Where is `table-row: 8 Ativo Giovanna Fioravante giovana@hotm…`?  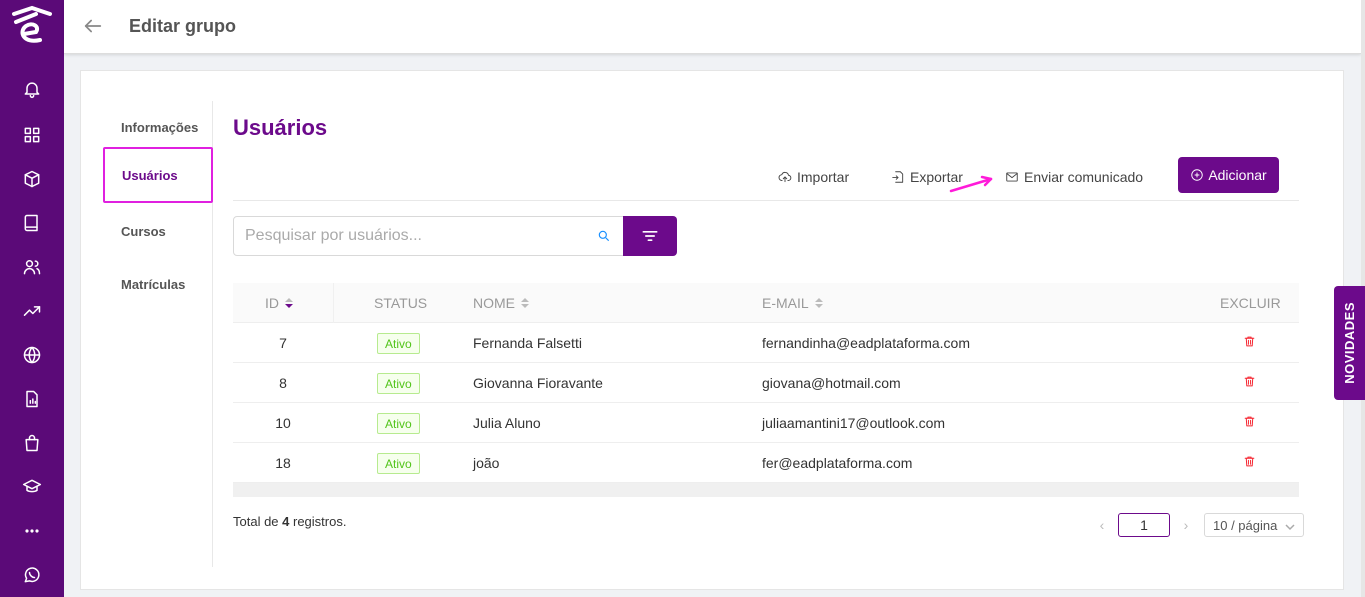 table-row: 8 Ativo Giovanna Fioravante giovana@hotm… is located at coordinates (766, 383).